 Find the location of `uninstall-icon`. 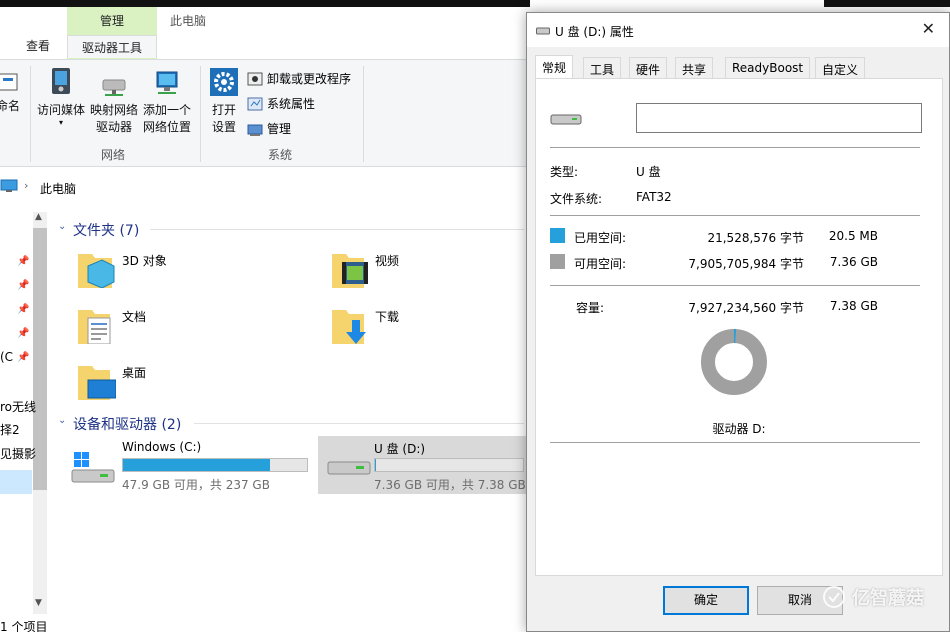

uninstall-icon is located at coordinates (255, 78).